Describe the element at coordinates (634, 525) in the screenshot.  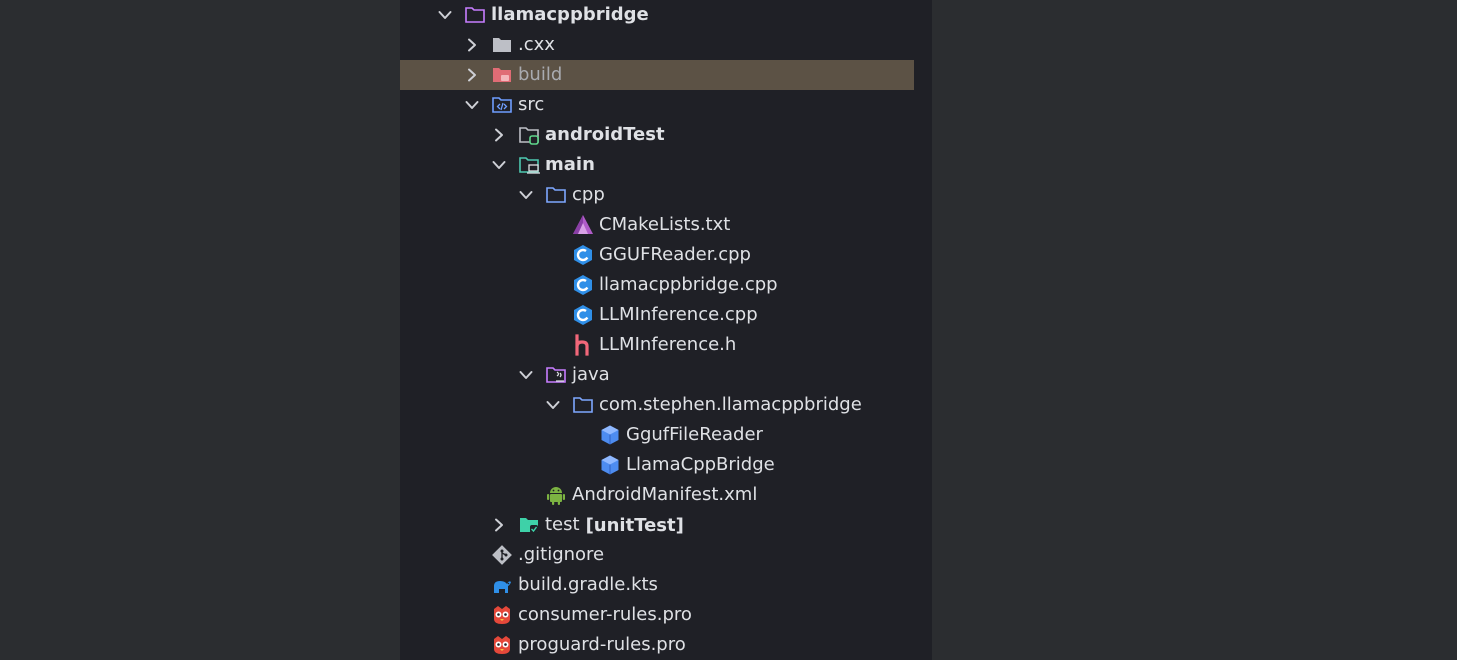
I see `tree-row-suffix: [unitTest]` at that location.